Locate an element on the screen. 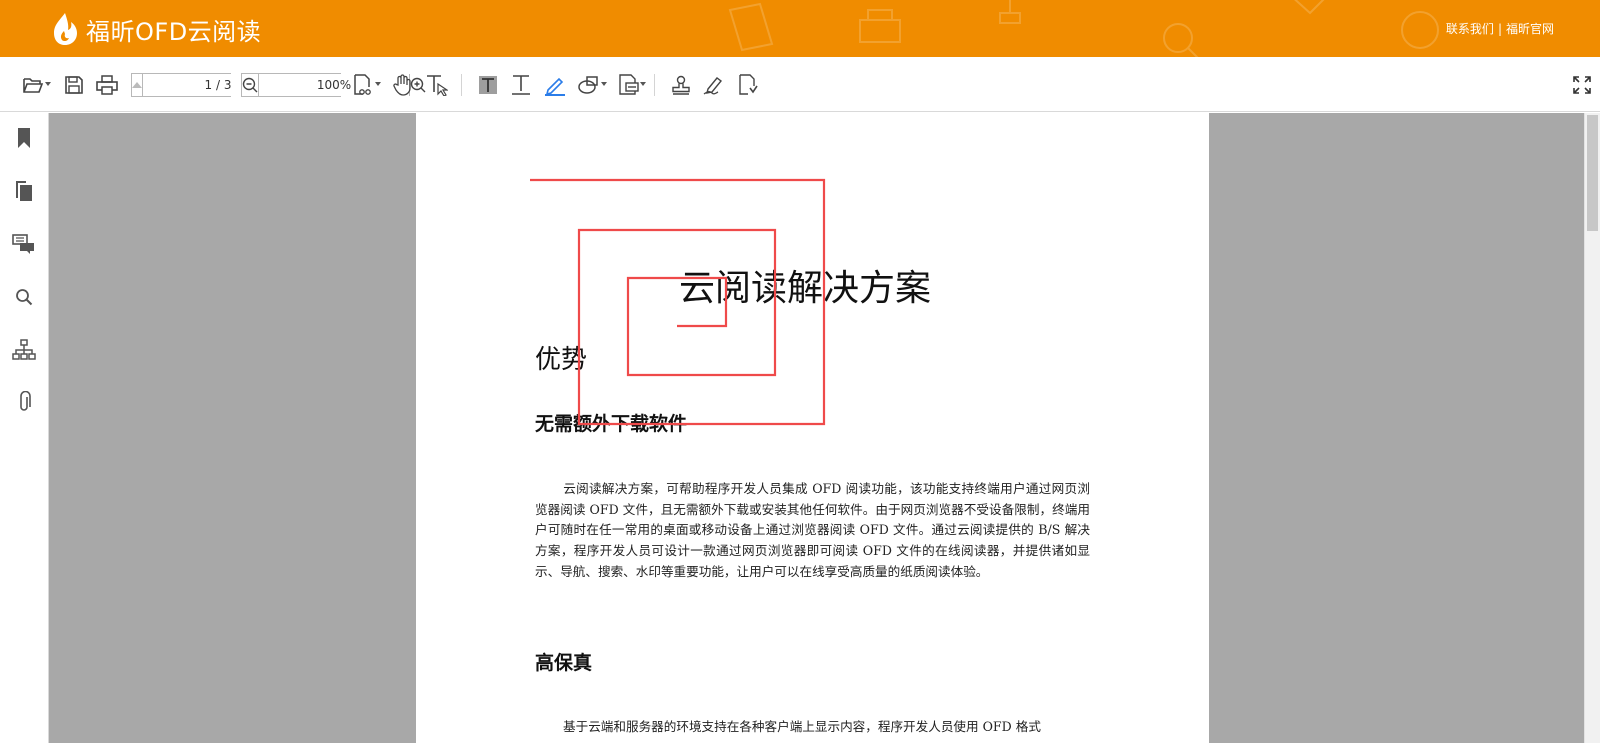 The width and height of the screenshot is (1600, 743). contact-link: 联系我们 is located at coordinates (1470, 29).